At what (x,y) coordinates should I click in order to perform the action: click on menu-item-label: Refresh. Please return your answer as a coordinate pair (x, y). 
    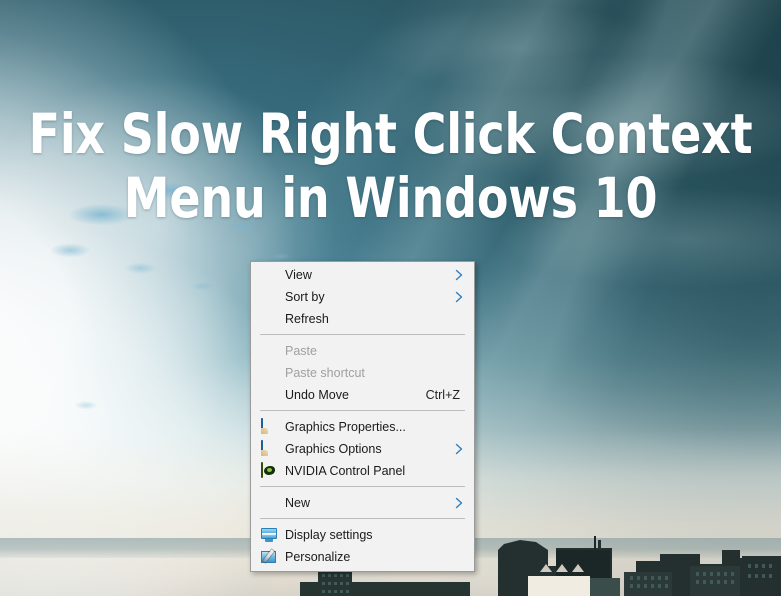
    Looking at the image, I should click on (307, 319).